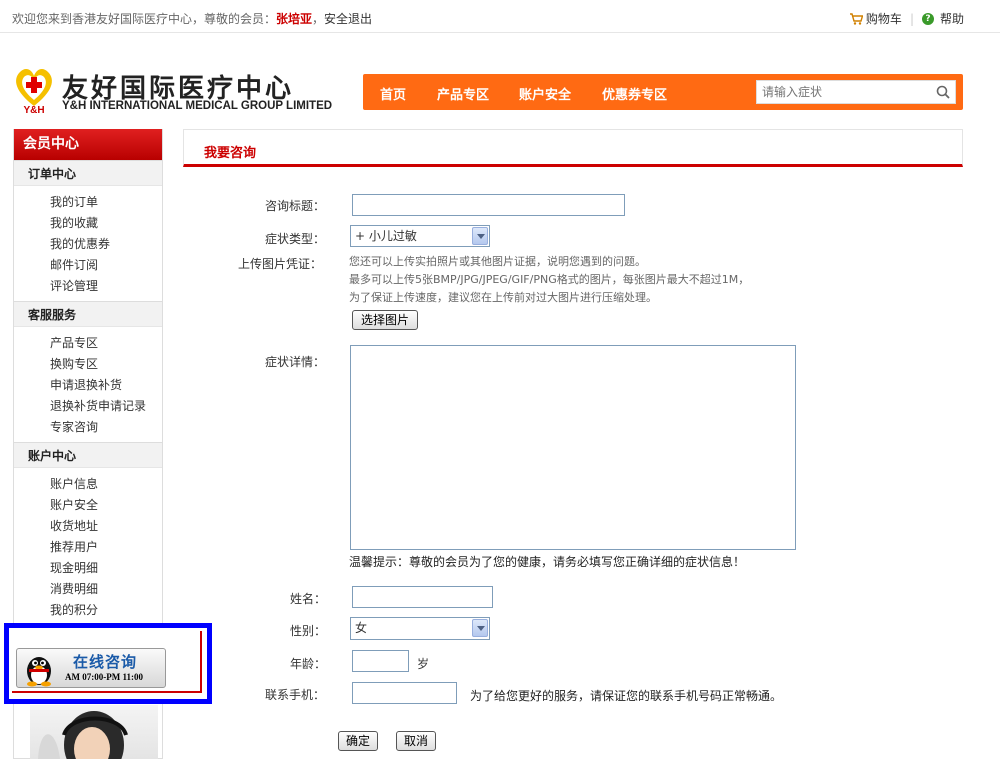 The image size is (1000, 759). What do you see at coordinates (308, 599) in the screenshot?
I see `name-label: 姓名：` at bounding box center [308, 599].